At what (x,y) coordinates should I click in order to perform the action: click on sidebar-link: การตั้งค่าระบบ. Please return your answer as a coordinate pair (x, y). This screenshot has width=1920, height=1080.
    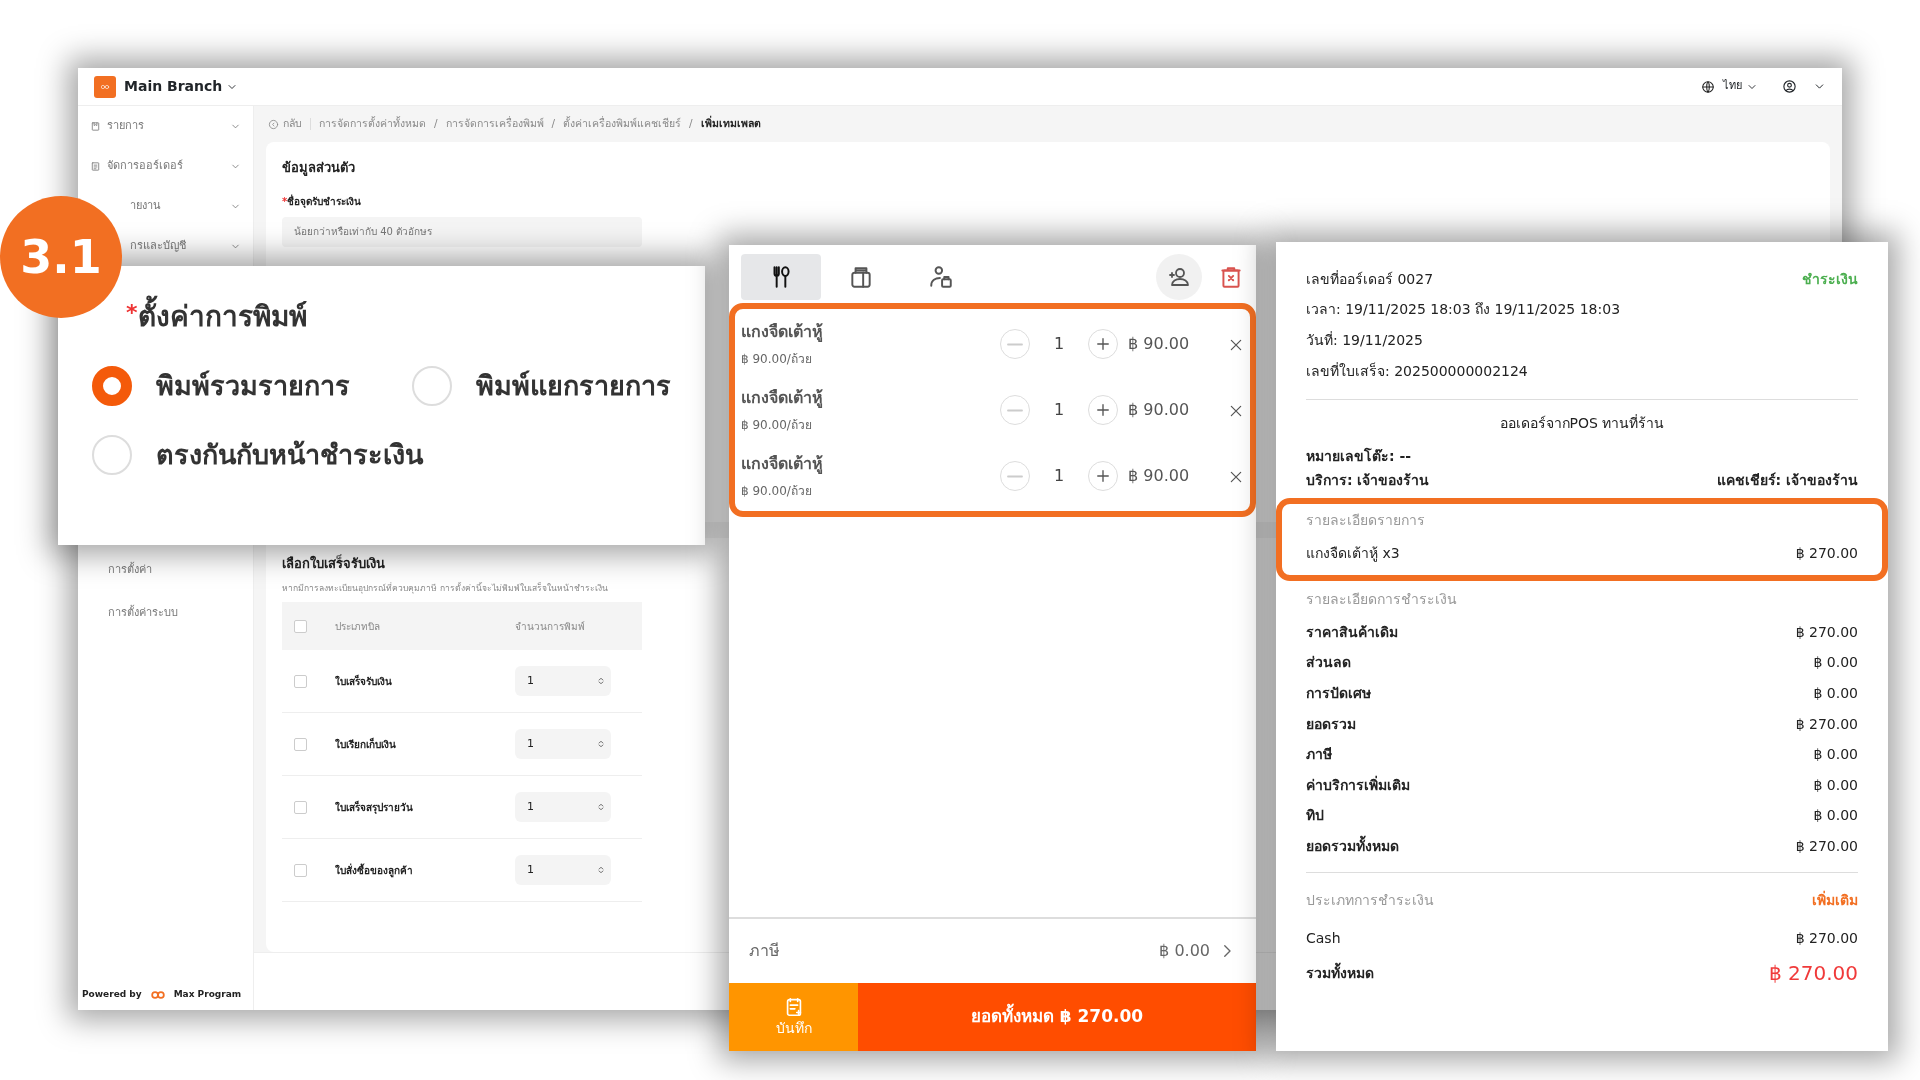
    Looking at the image, I should click on (143, 613).